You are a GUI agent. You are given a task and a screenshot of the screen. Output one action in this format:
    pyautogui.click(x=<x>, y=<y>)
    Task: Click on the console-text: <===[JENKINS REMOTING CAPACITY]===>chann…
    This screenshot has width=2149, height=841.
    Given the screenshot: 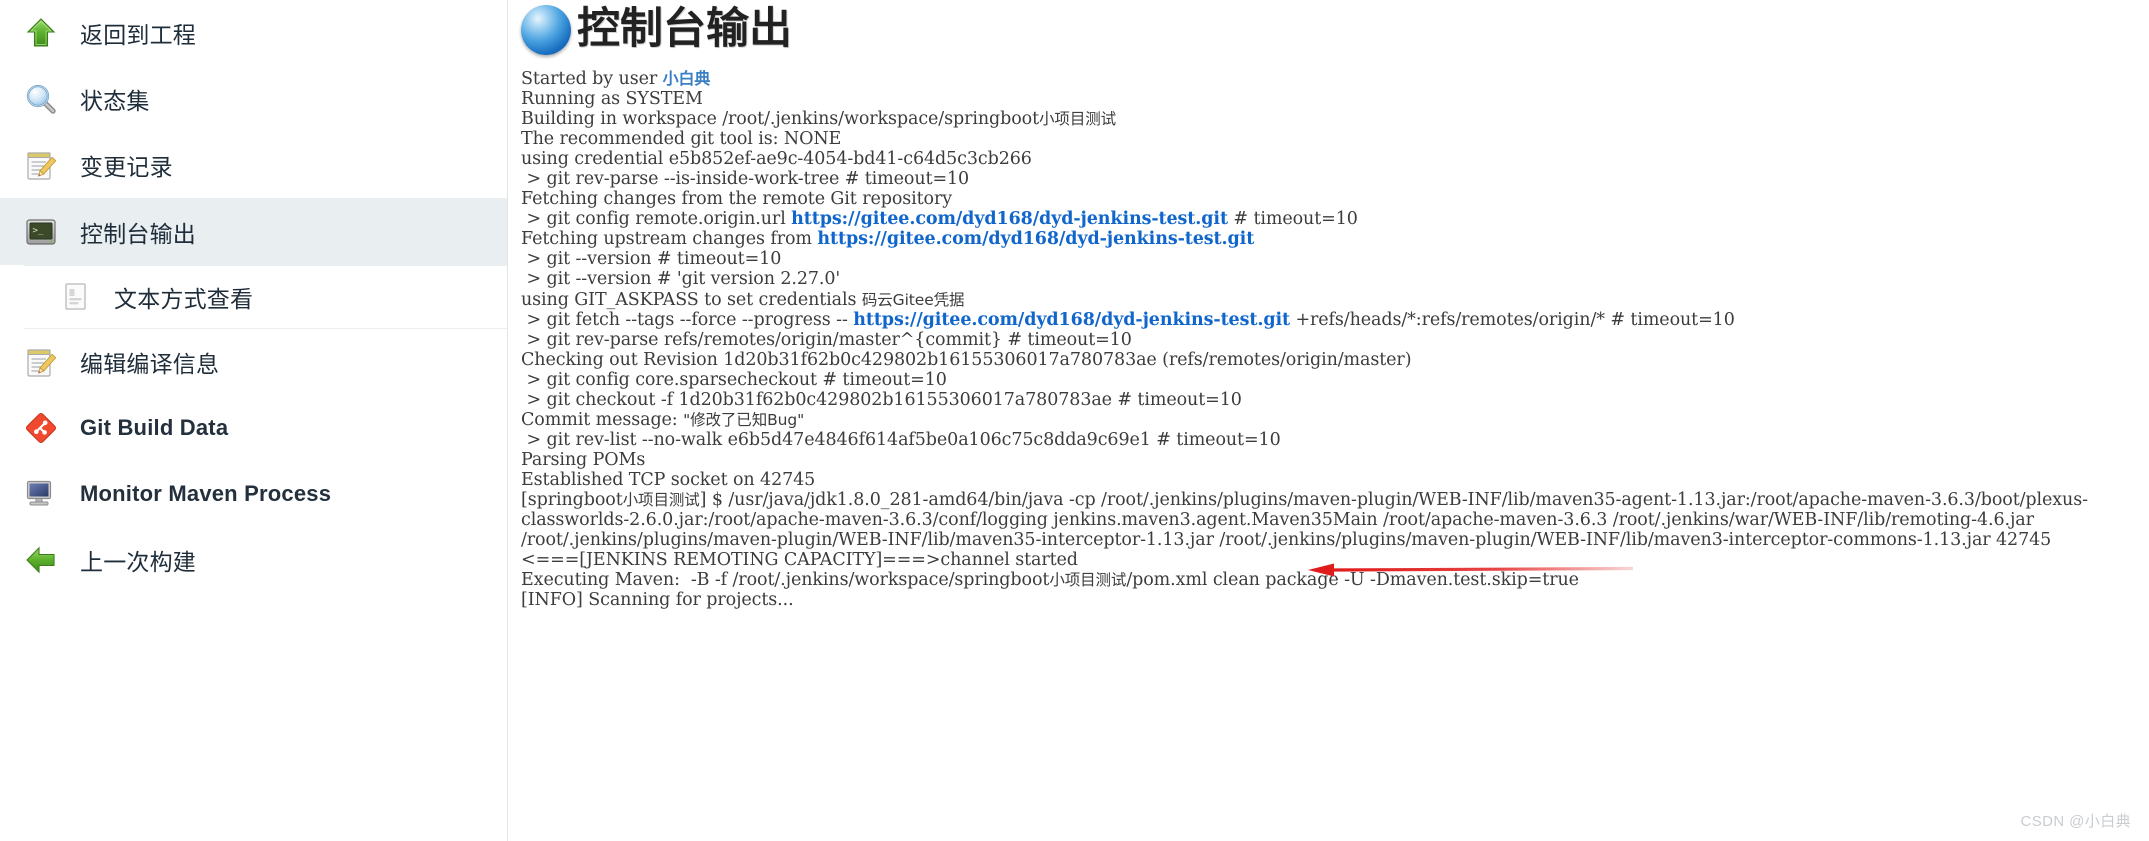 What is the action you would take?
    pyautogui.click(x=799, y=560)
    